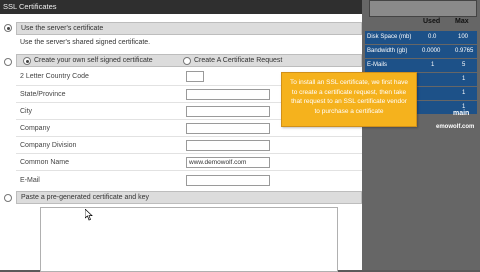  Describe the element at coordinates (462, 21) in the screenshot. I see `max-header: Max` at that location.